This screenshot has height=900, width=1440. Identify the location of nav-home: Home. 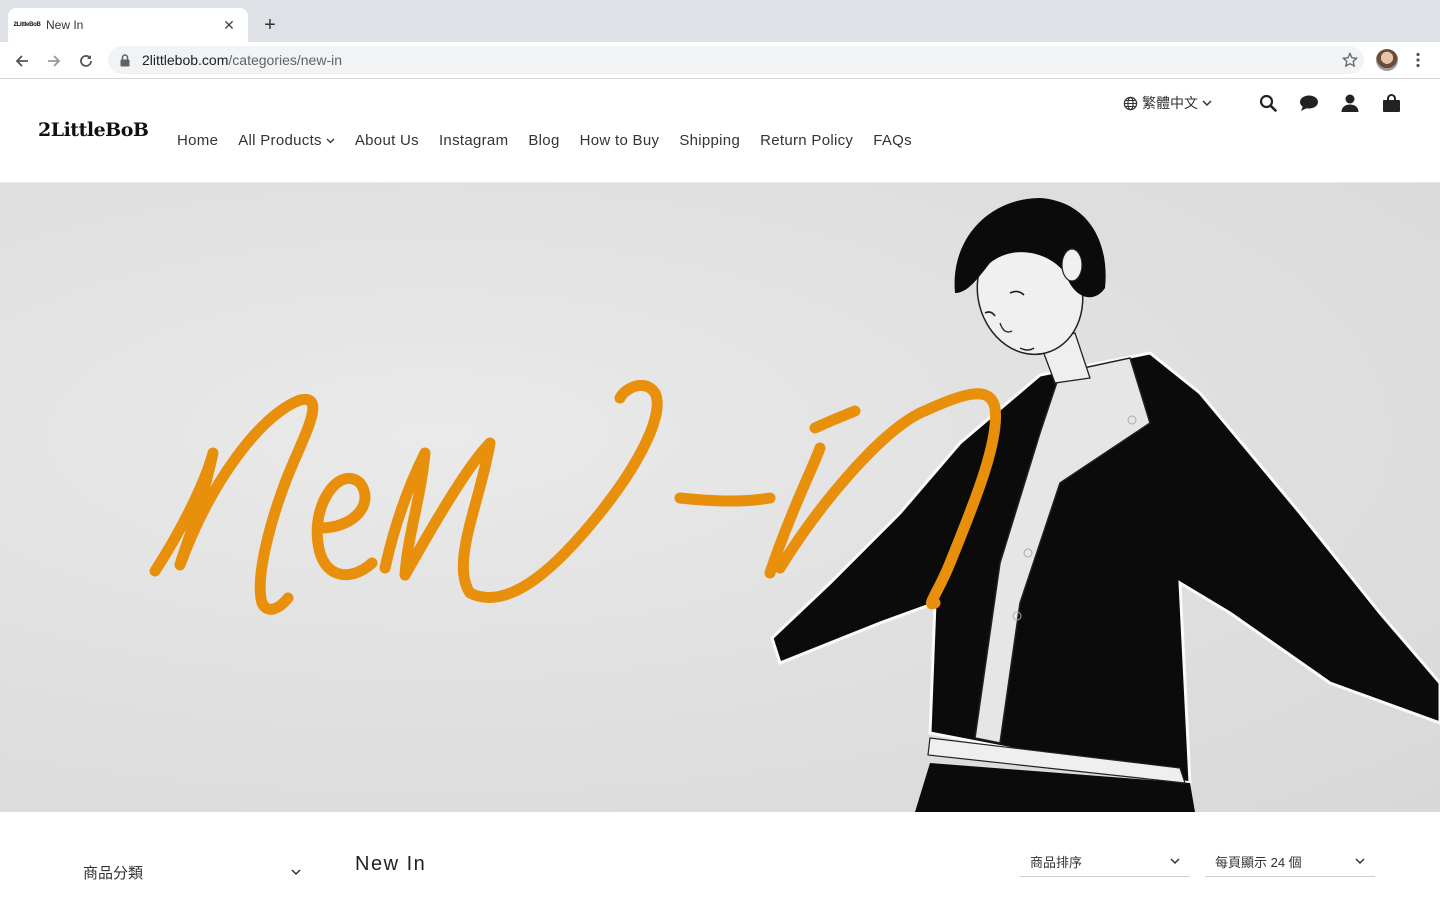
(197, 140).